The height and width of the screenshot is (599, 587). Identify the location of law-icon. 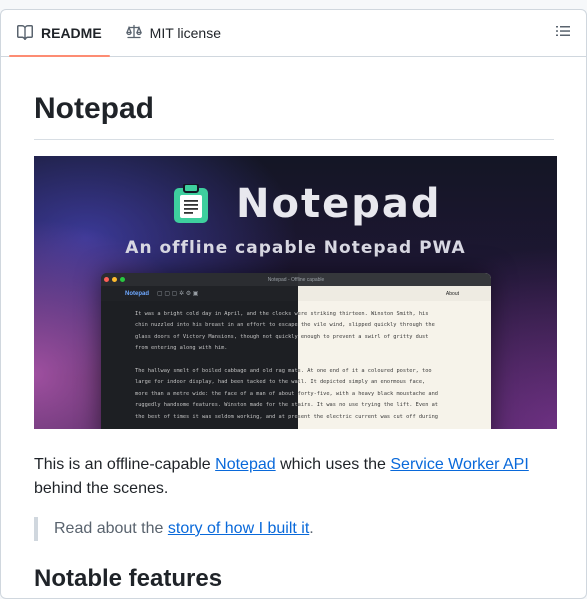
(133, 33).